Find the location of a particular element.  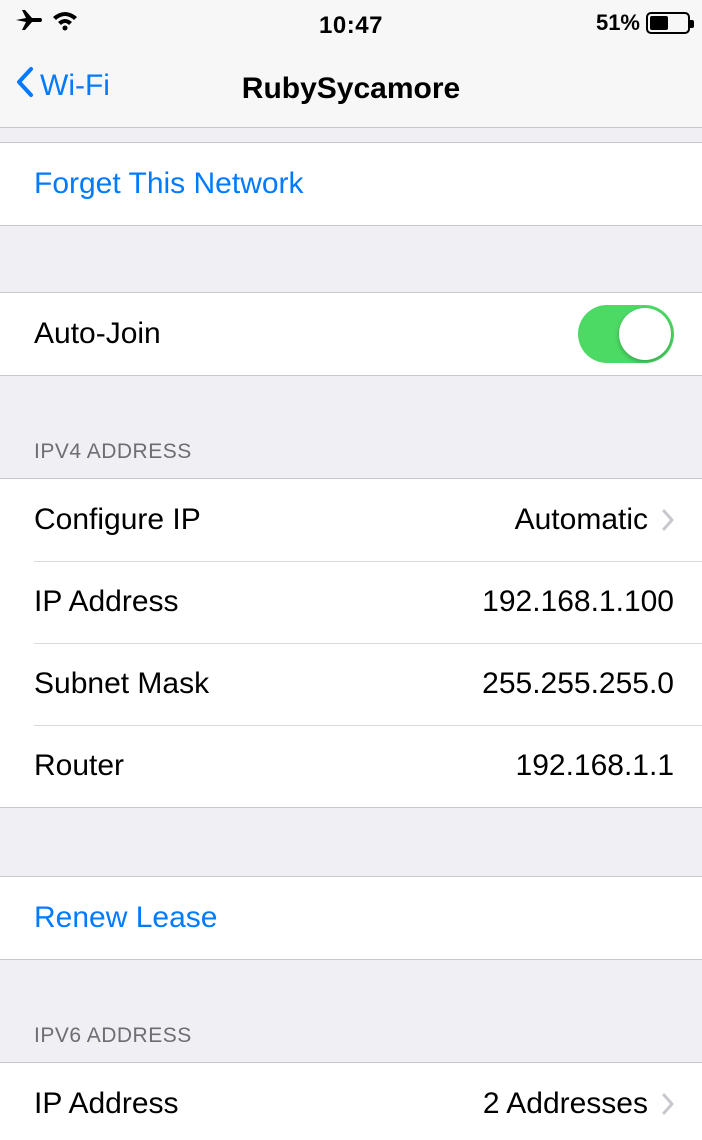

router-label: Router is located at coordinates (79, 765).